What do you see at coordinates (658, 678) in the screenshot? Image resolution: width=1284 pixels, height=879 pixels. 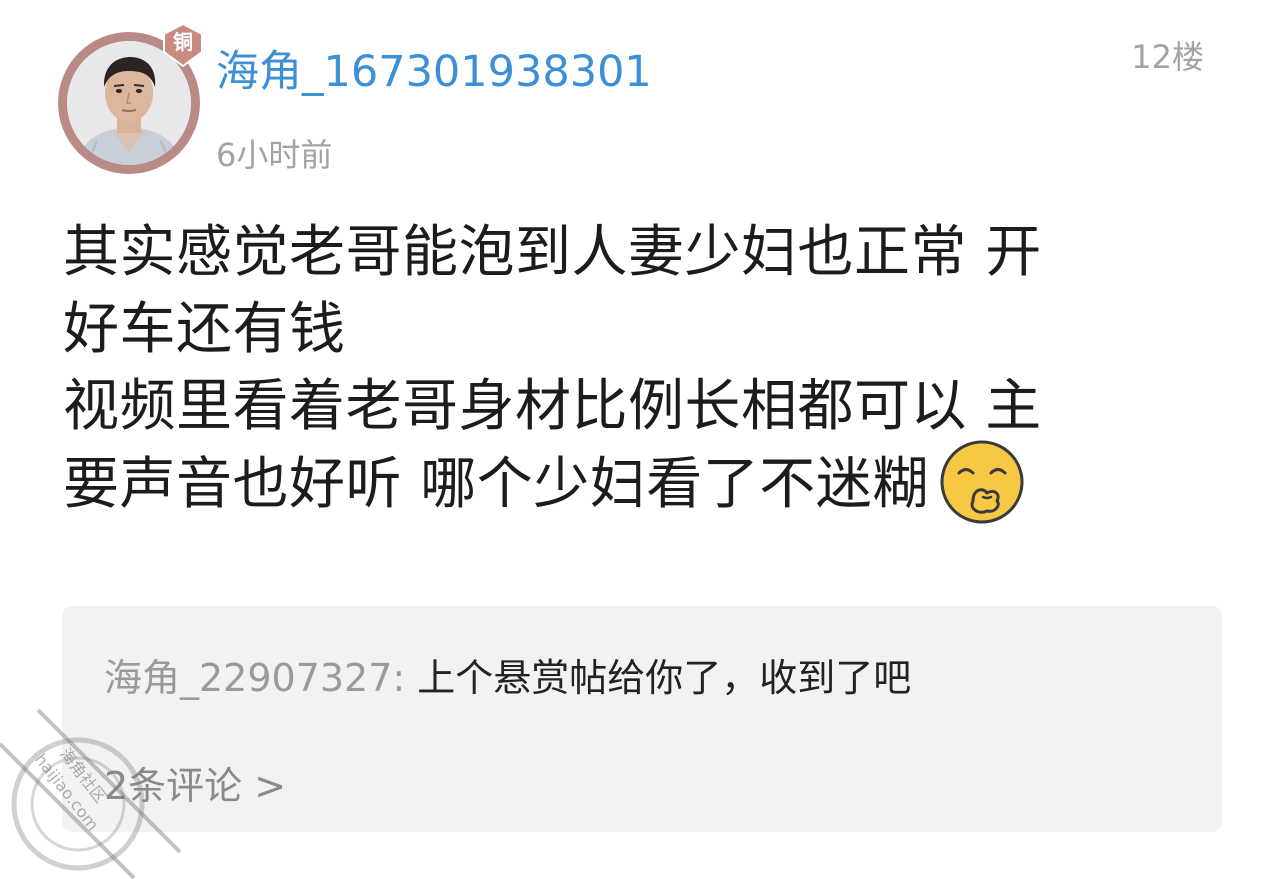 I see `reply-text: 上个悬赏帖给你了，收到了吧` at bounding box center [658, 678].